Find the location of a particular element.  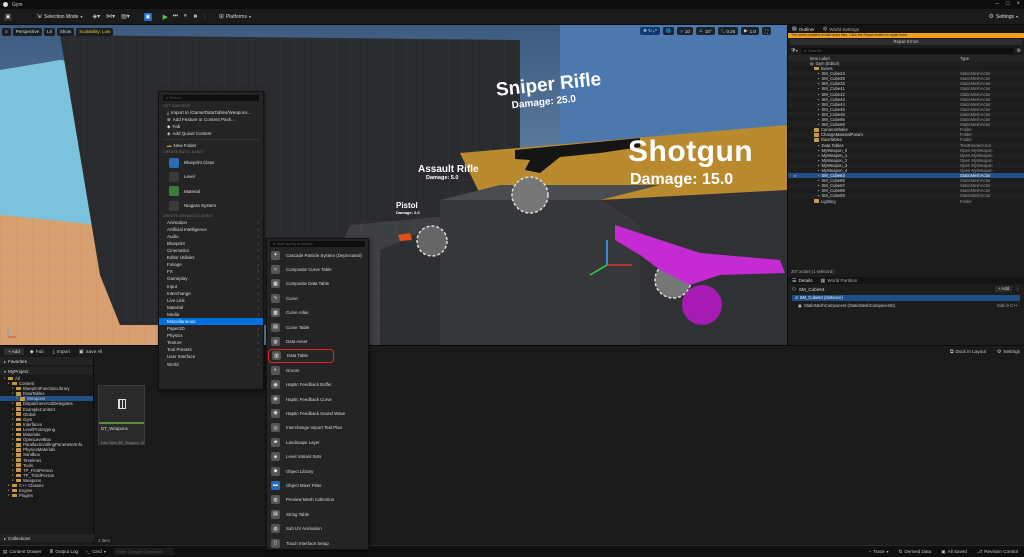

folder-tree-item: ▸ Plugins is located at coordinates (46, 495).